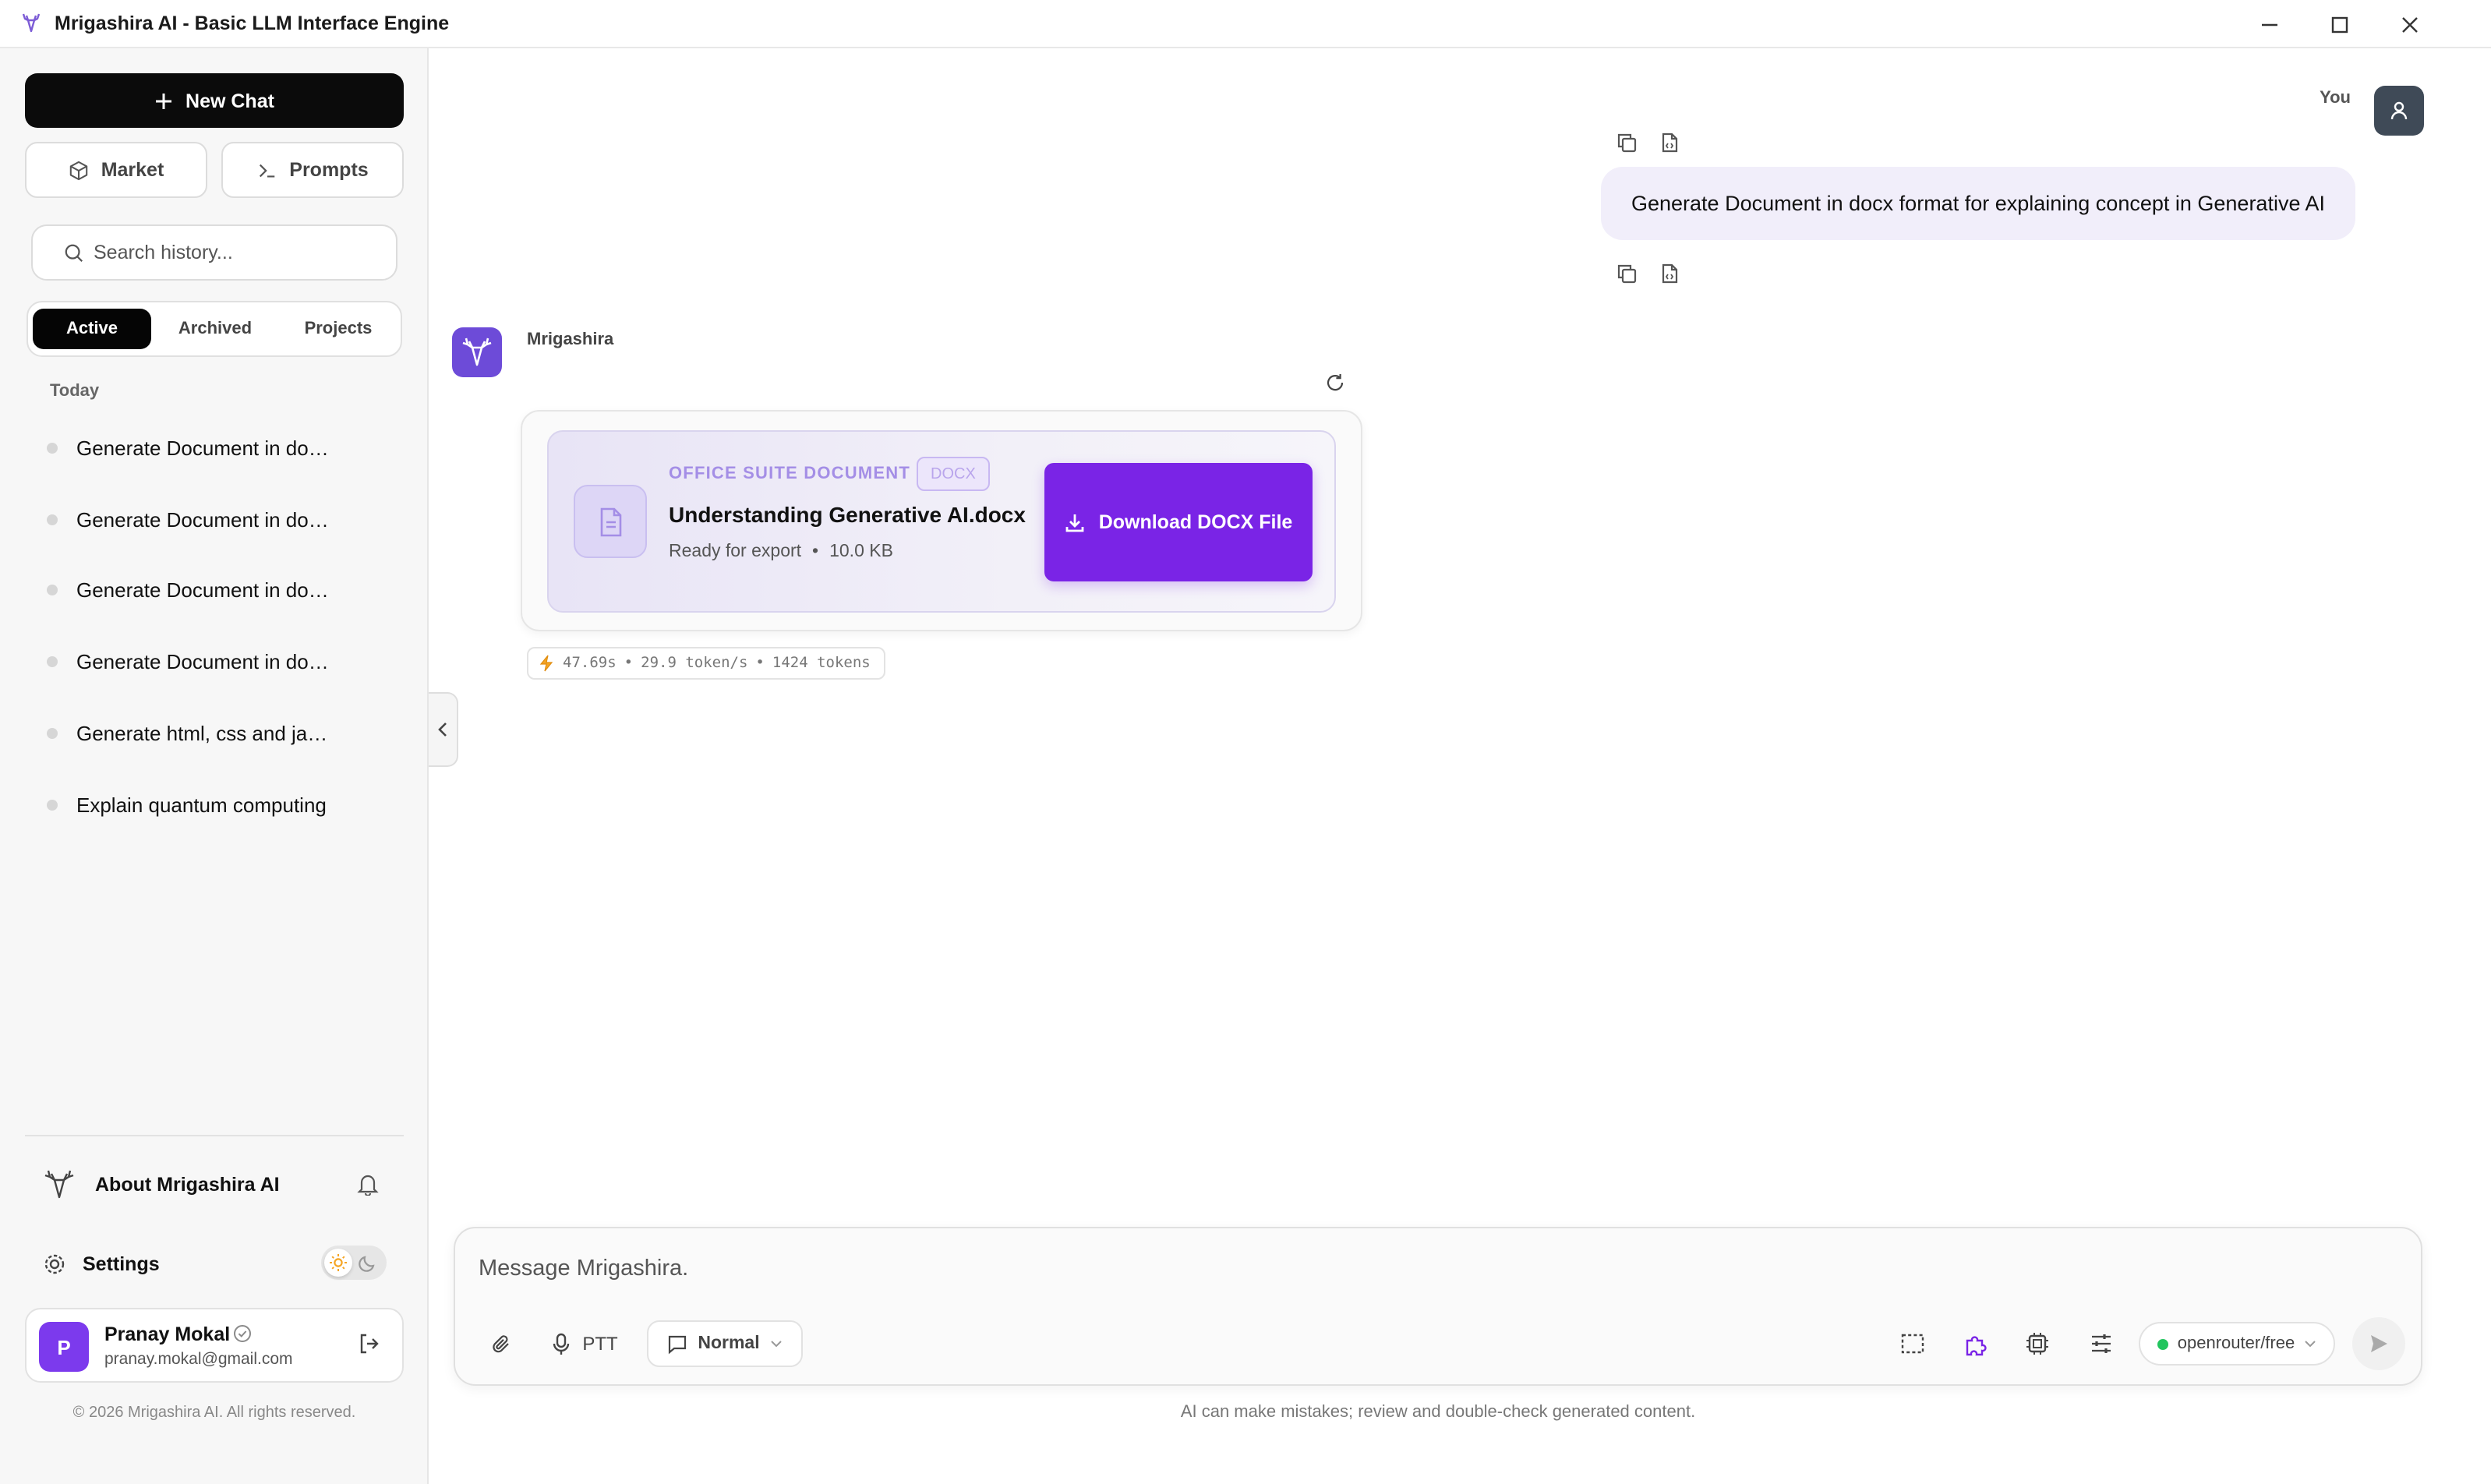 Image resolution: width=2491 pixels, height=1484 pixels. Describe the element at coordinates (369, 1344) in the screenshot. I see `logout-icon` at that location.